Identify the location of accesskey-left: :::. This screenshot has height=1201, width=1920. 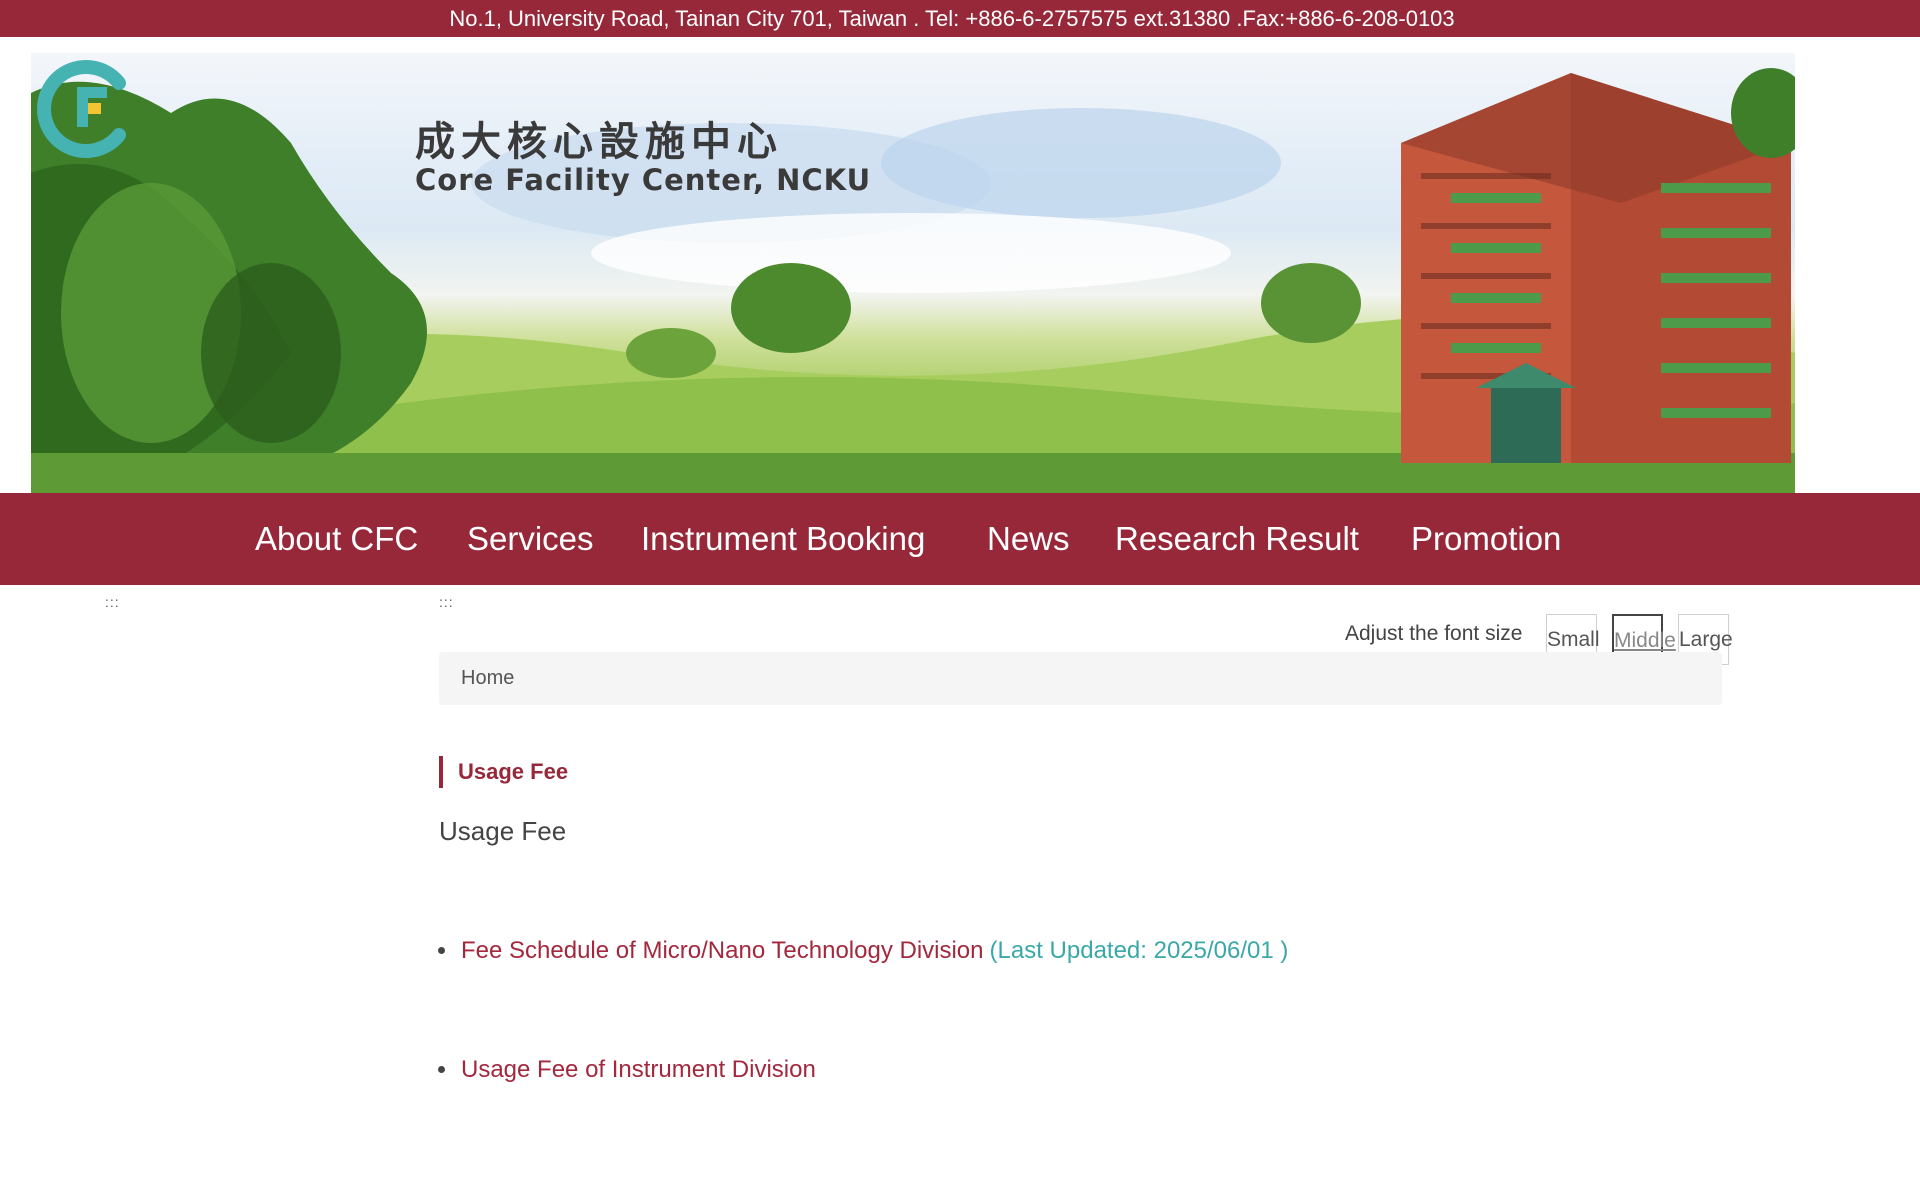
(112, 602).